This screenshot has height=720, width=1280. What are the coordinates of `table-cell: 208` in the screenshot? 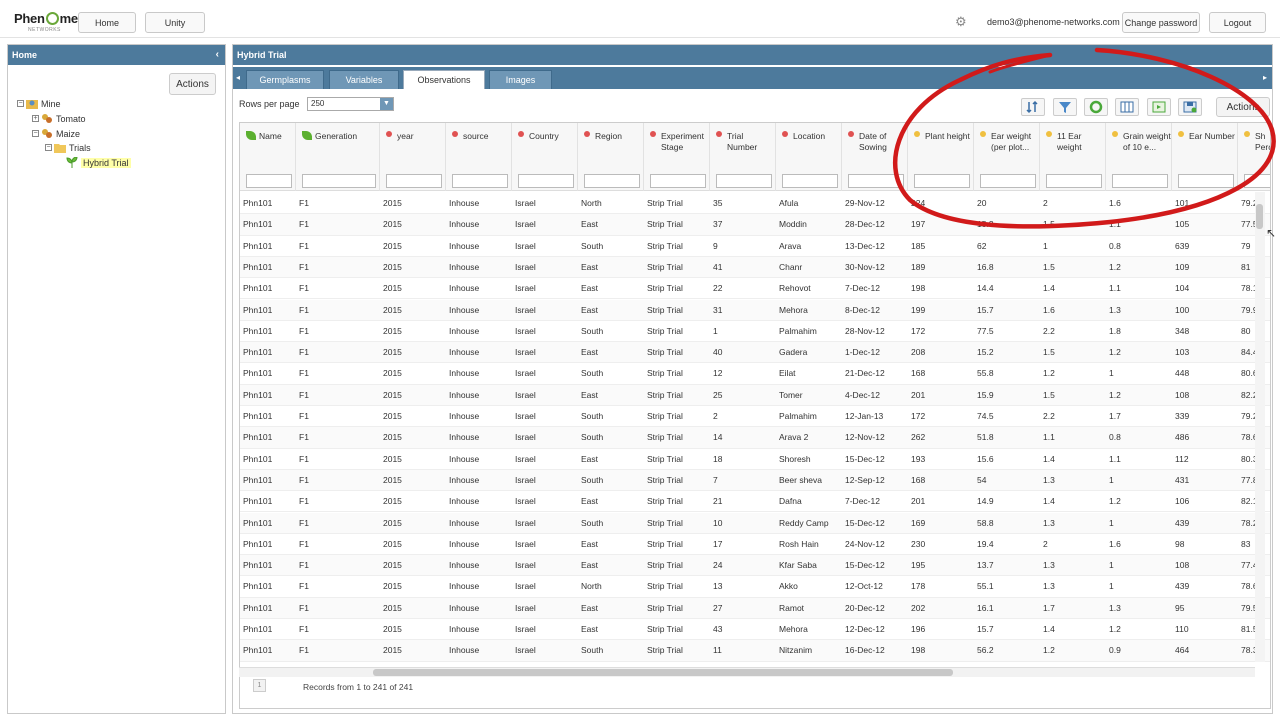 It's located at (941, 352).